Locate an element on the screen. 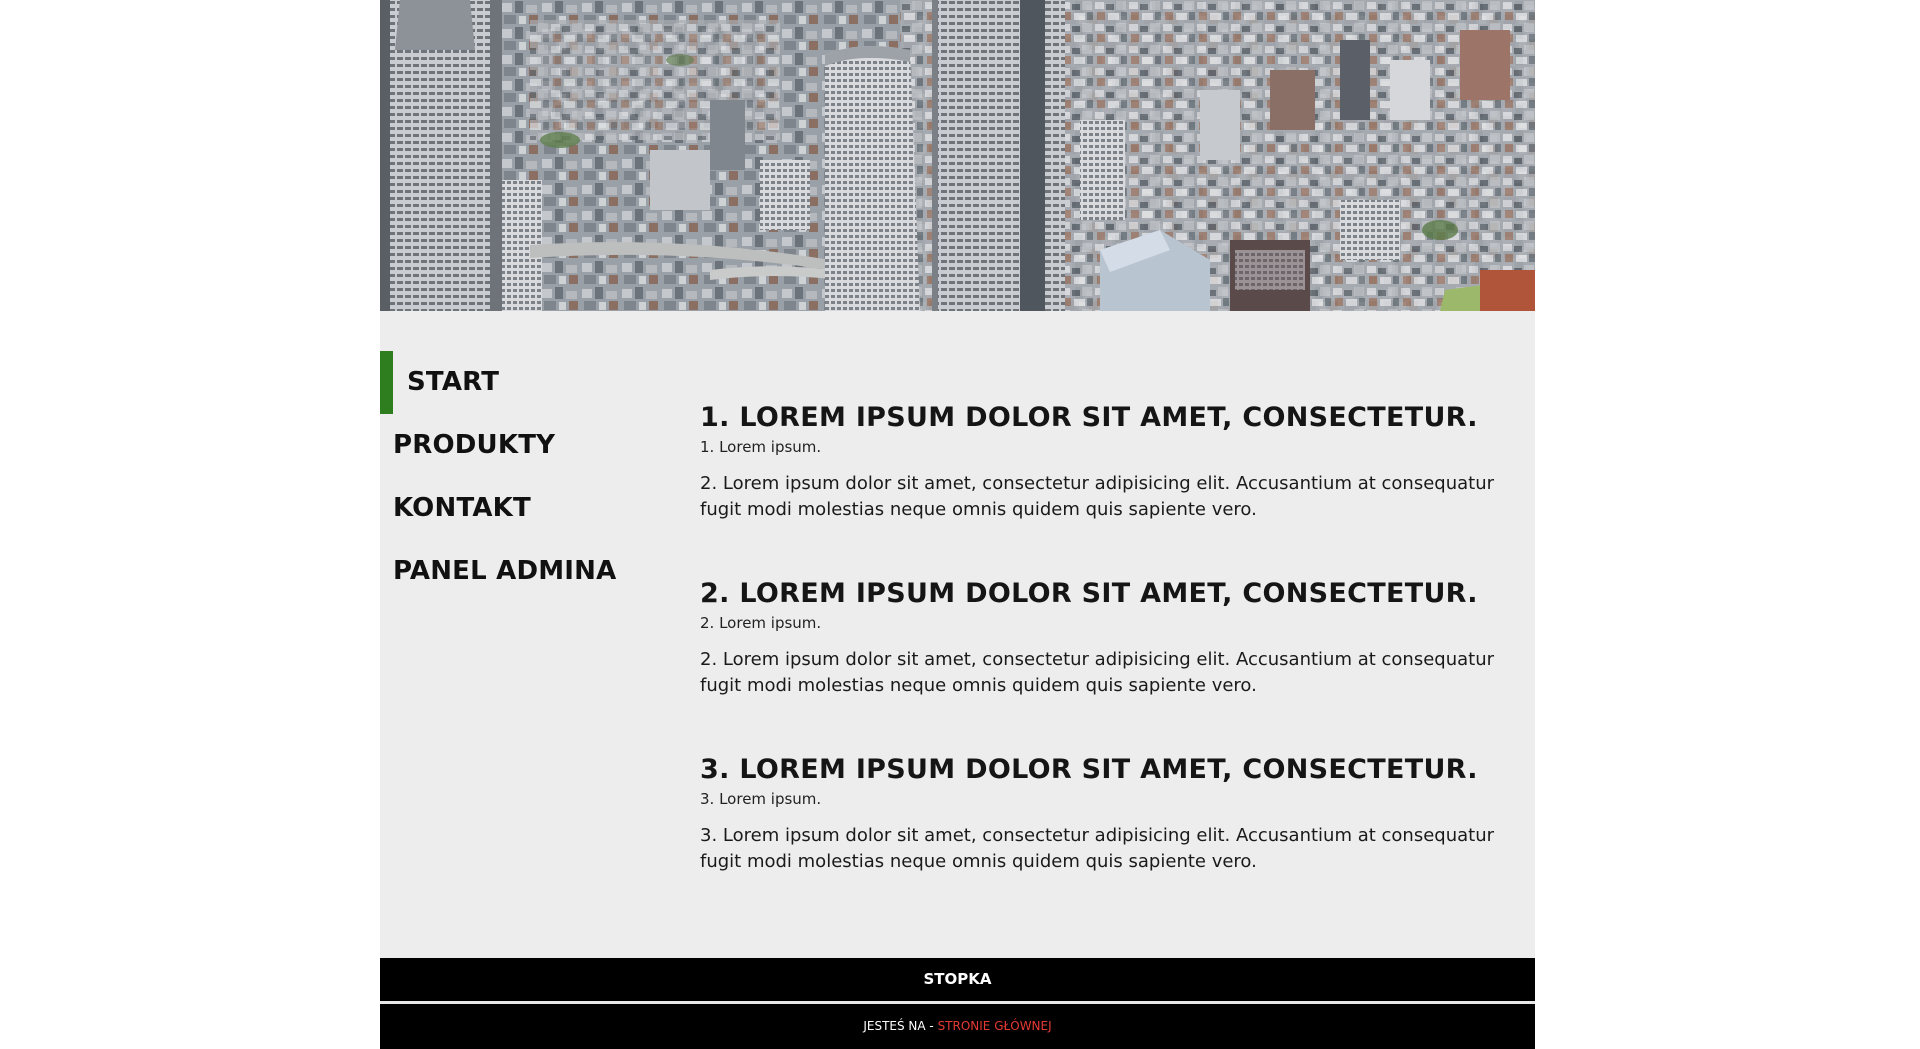 This screenshot has width=1920, height=1049. footer-location-bar: JESTEŚ NA - STRONIE GŁÓWNEJ is located at coordinates (957, 1026).